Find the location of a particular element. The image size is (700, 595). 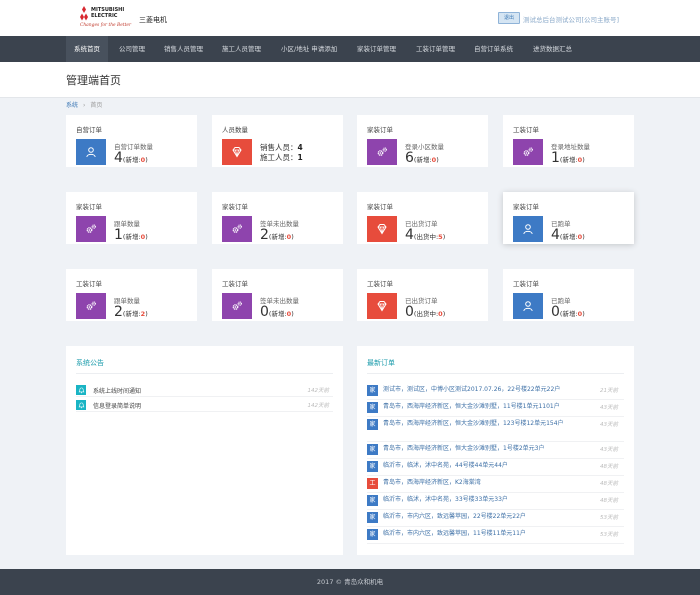

notice-text: 信息登录简单说明 is located at coordinates (117, 406).